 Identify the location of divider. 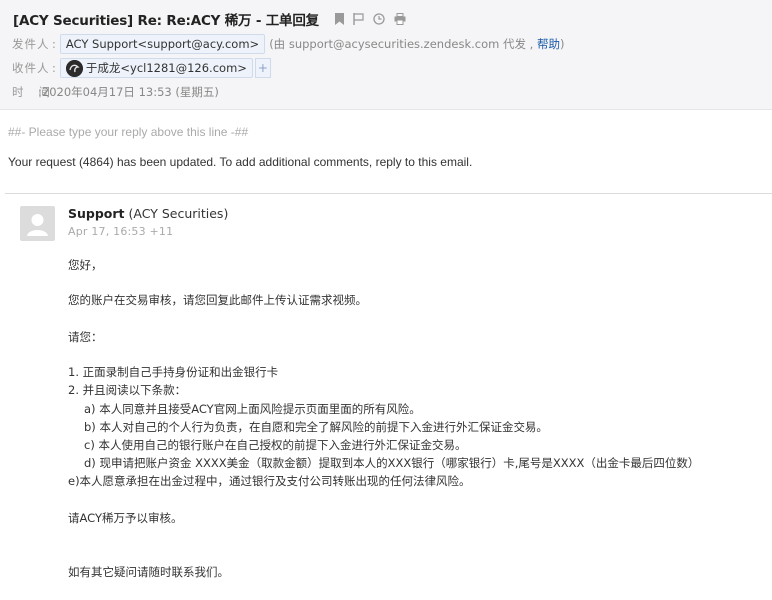
(388, 193).